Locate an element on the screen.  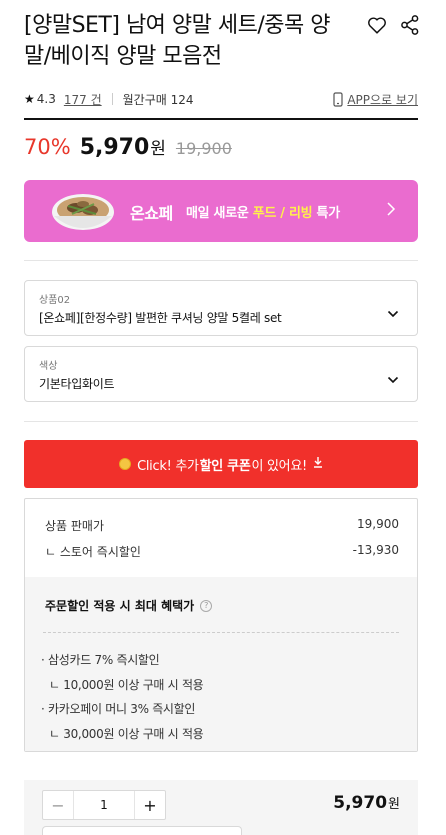
coupon-download-button: Click! 추가 할인 쿠폰 이 있어요! is located at coordinates (221, 464).